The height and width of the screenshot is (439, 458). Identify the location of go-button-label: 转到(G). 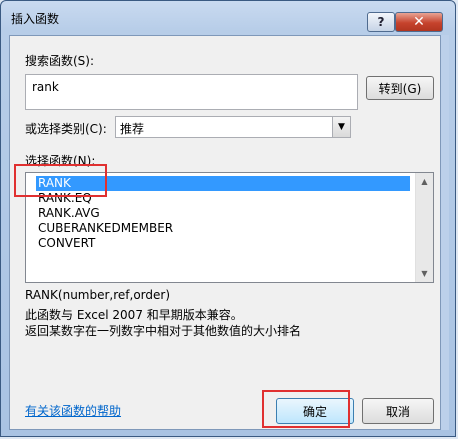
(400, 88).